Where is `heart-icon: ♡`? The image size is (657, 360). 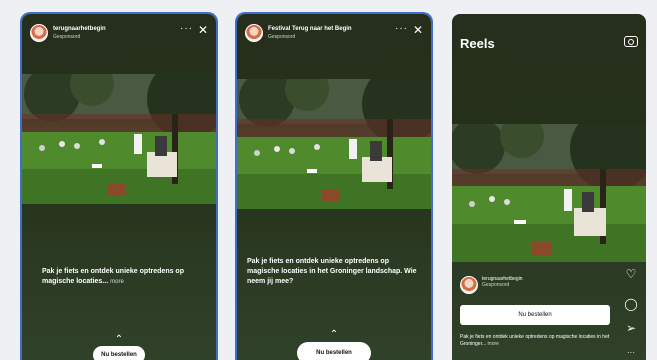
heart-icon: ♡ is located at coordinates (631, 274).